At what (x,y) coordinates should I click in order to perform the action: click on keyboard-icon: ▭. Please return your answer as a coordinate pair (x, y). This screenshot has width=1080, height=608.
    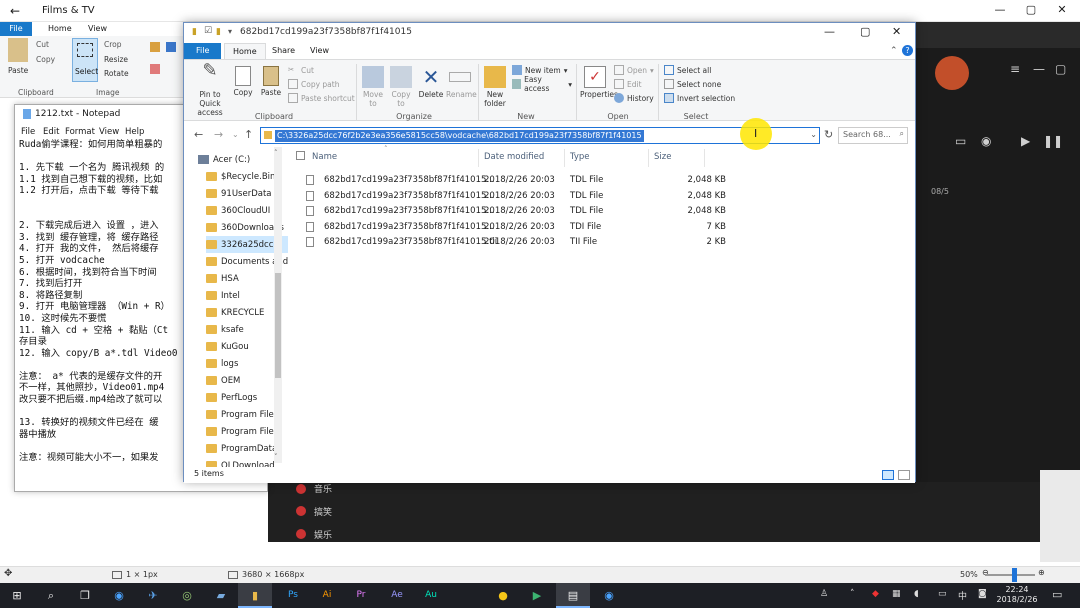
    Looking at the image, I should click on (942, 594).